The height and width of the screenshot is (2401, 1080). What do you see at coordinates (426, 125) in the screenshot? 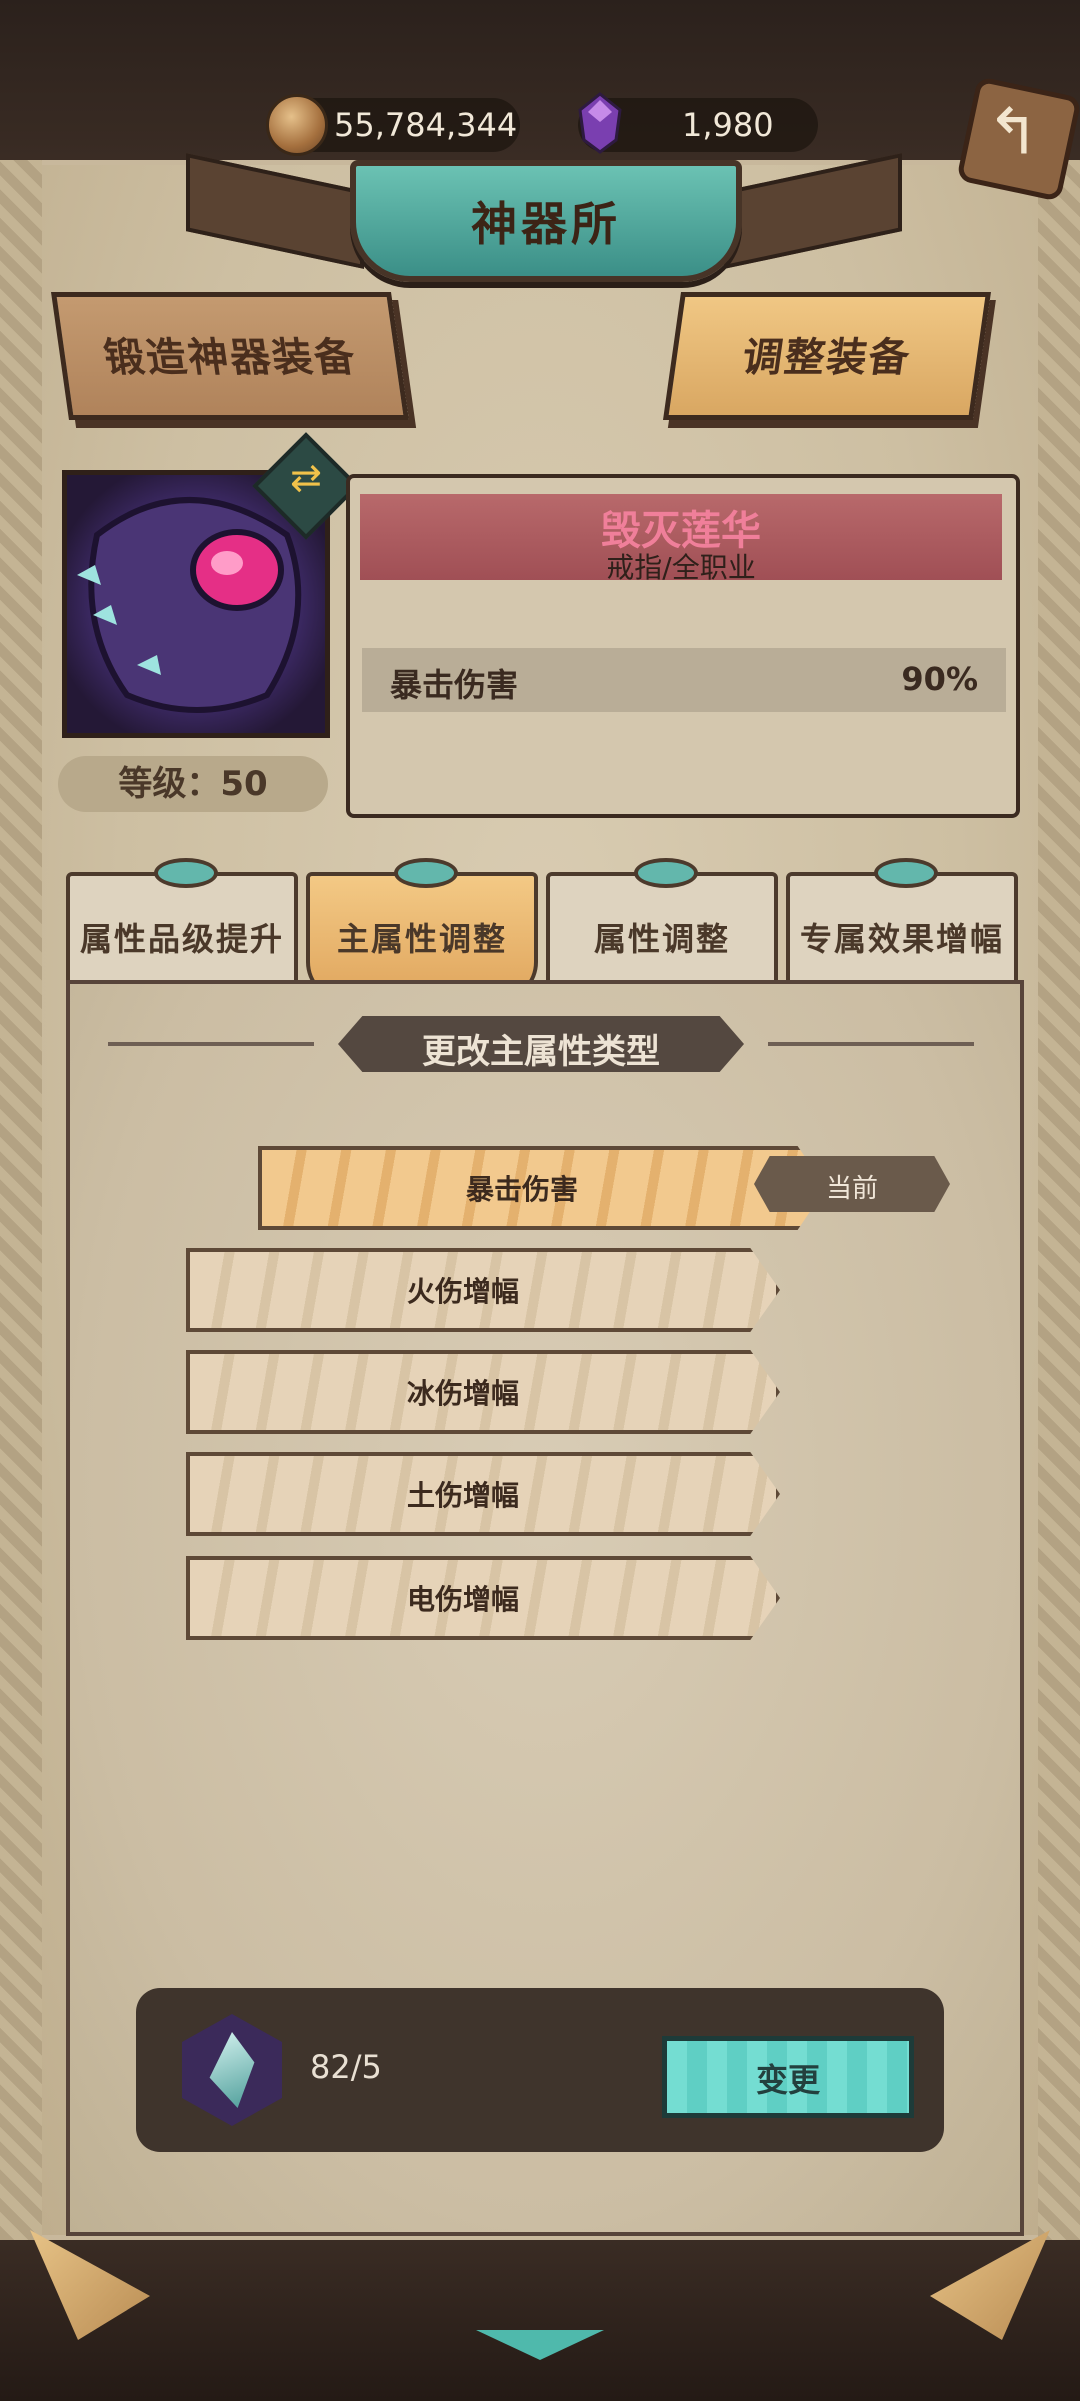
I see `gold-value: 55,784,344` at bounding box center [426, 125].